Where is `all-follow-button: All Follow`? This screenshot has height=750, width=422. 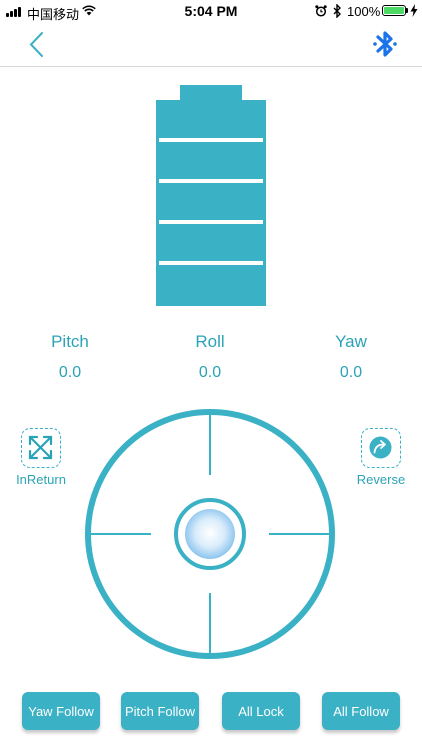 all-follow-button: All Follow is located at coordinates (361, 711).